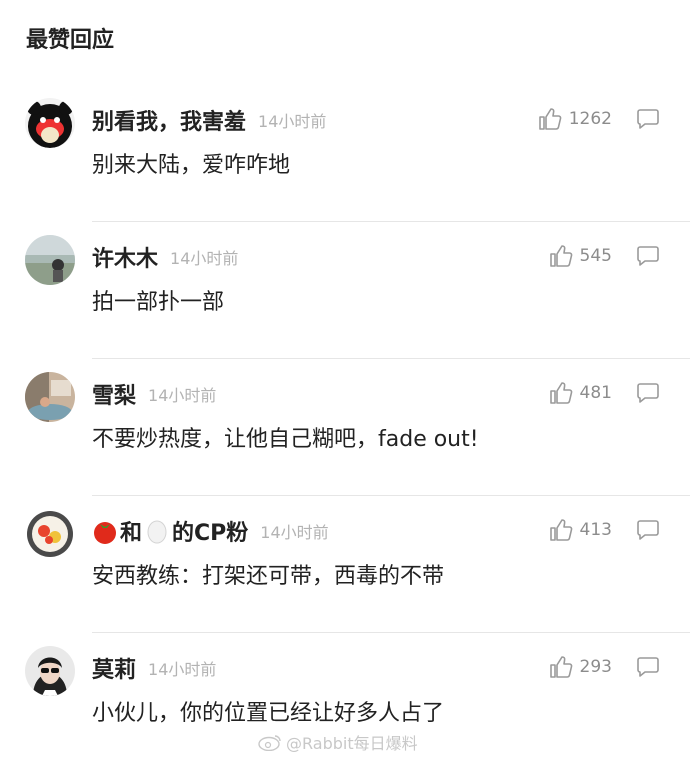 This screenshot has height=770, width=690. I want to click on comment-text: 不要炒热度，让他自己糊吧，fade out!, so click(285, 439).